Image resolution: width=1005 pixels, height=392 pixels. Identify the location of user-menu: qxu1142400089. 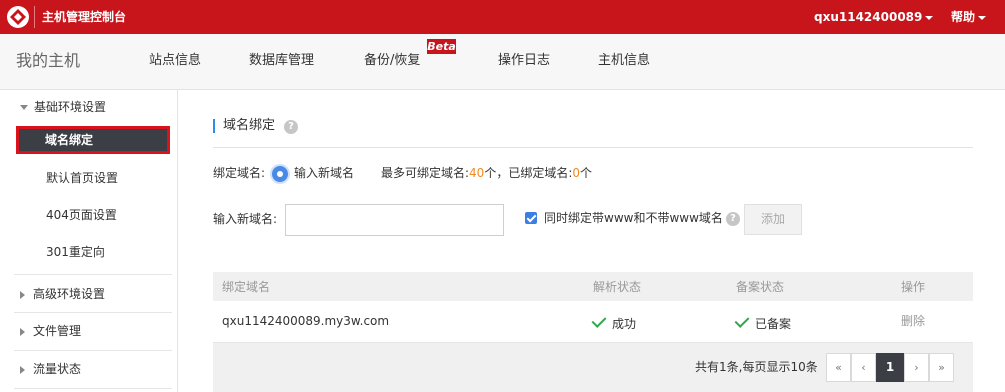
(874, 17).